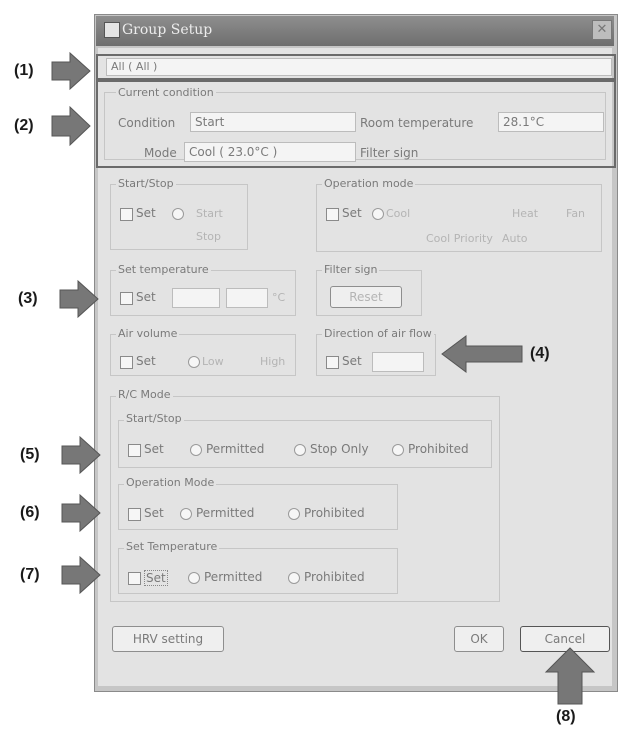 Image resolution: width=618 pixels, height=729 pixels. What do you see at coordinates (30, 454) in the screenshot?
I see `callout-5: (5)` at bounding box center [30, 454].